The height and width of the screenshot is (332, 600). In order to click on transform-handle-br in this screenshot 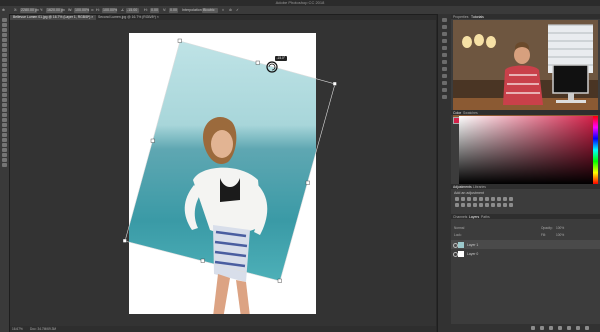, I will do `click(279, 280)`.